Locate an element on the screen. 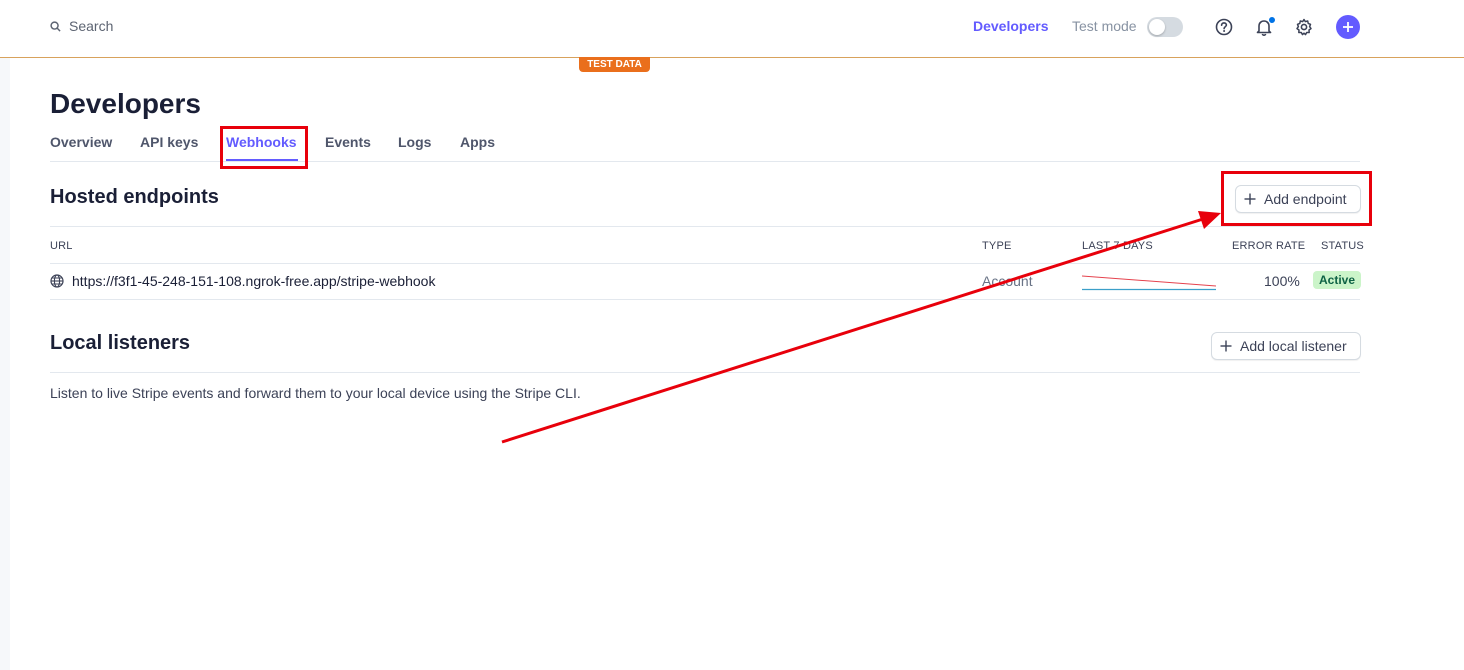  top-bar: Search Developers Test mode is located at coordinates (732, 29).